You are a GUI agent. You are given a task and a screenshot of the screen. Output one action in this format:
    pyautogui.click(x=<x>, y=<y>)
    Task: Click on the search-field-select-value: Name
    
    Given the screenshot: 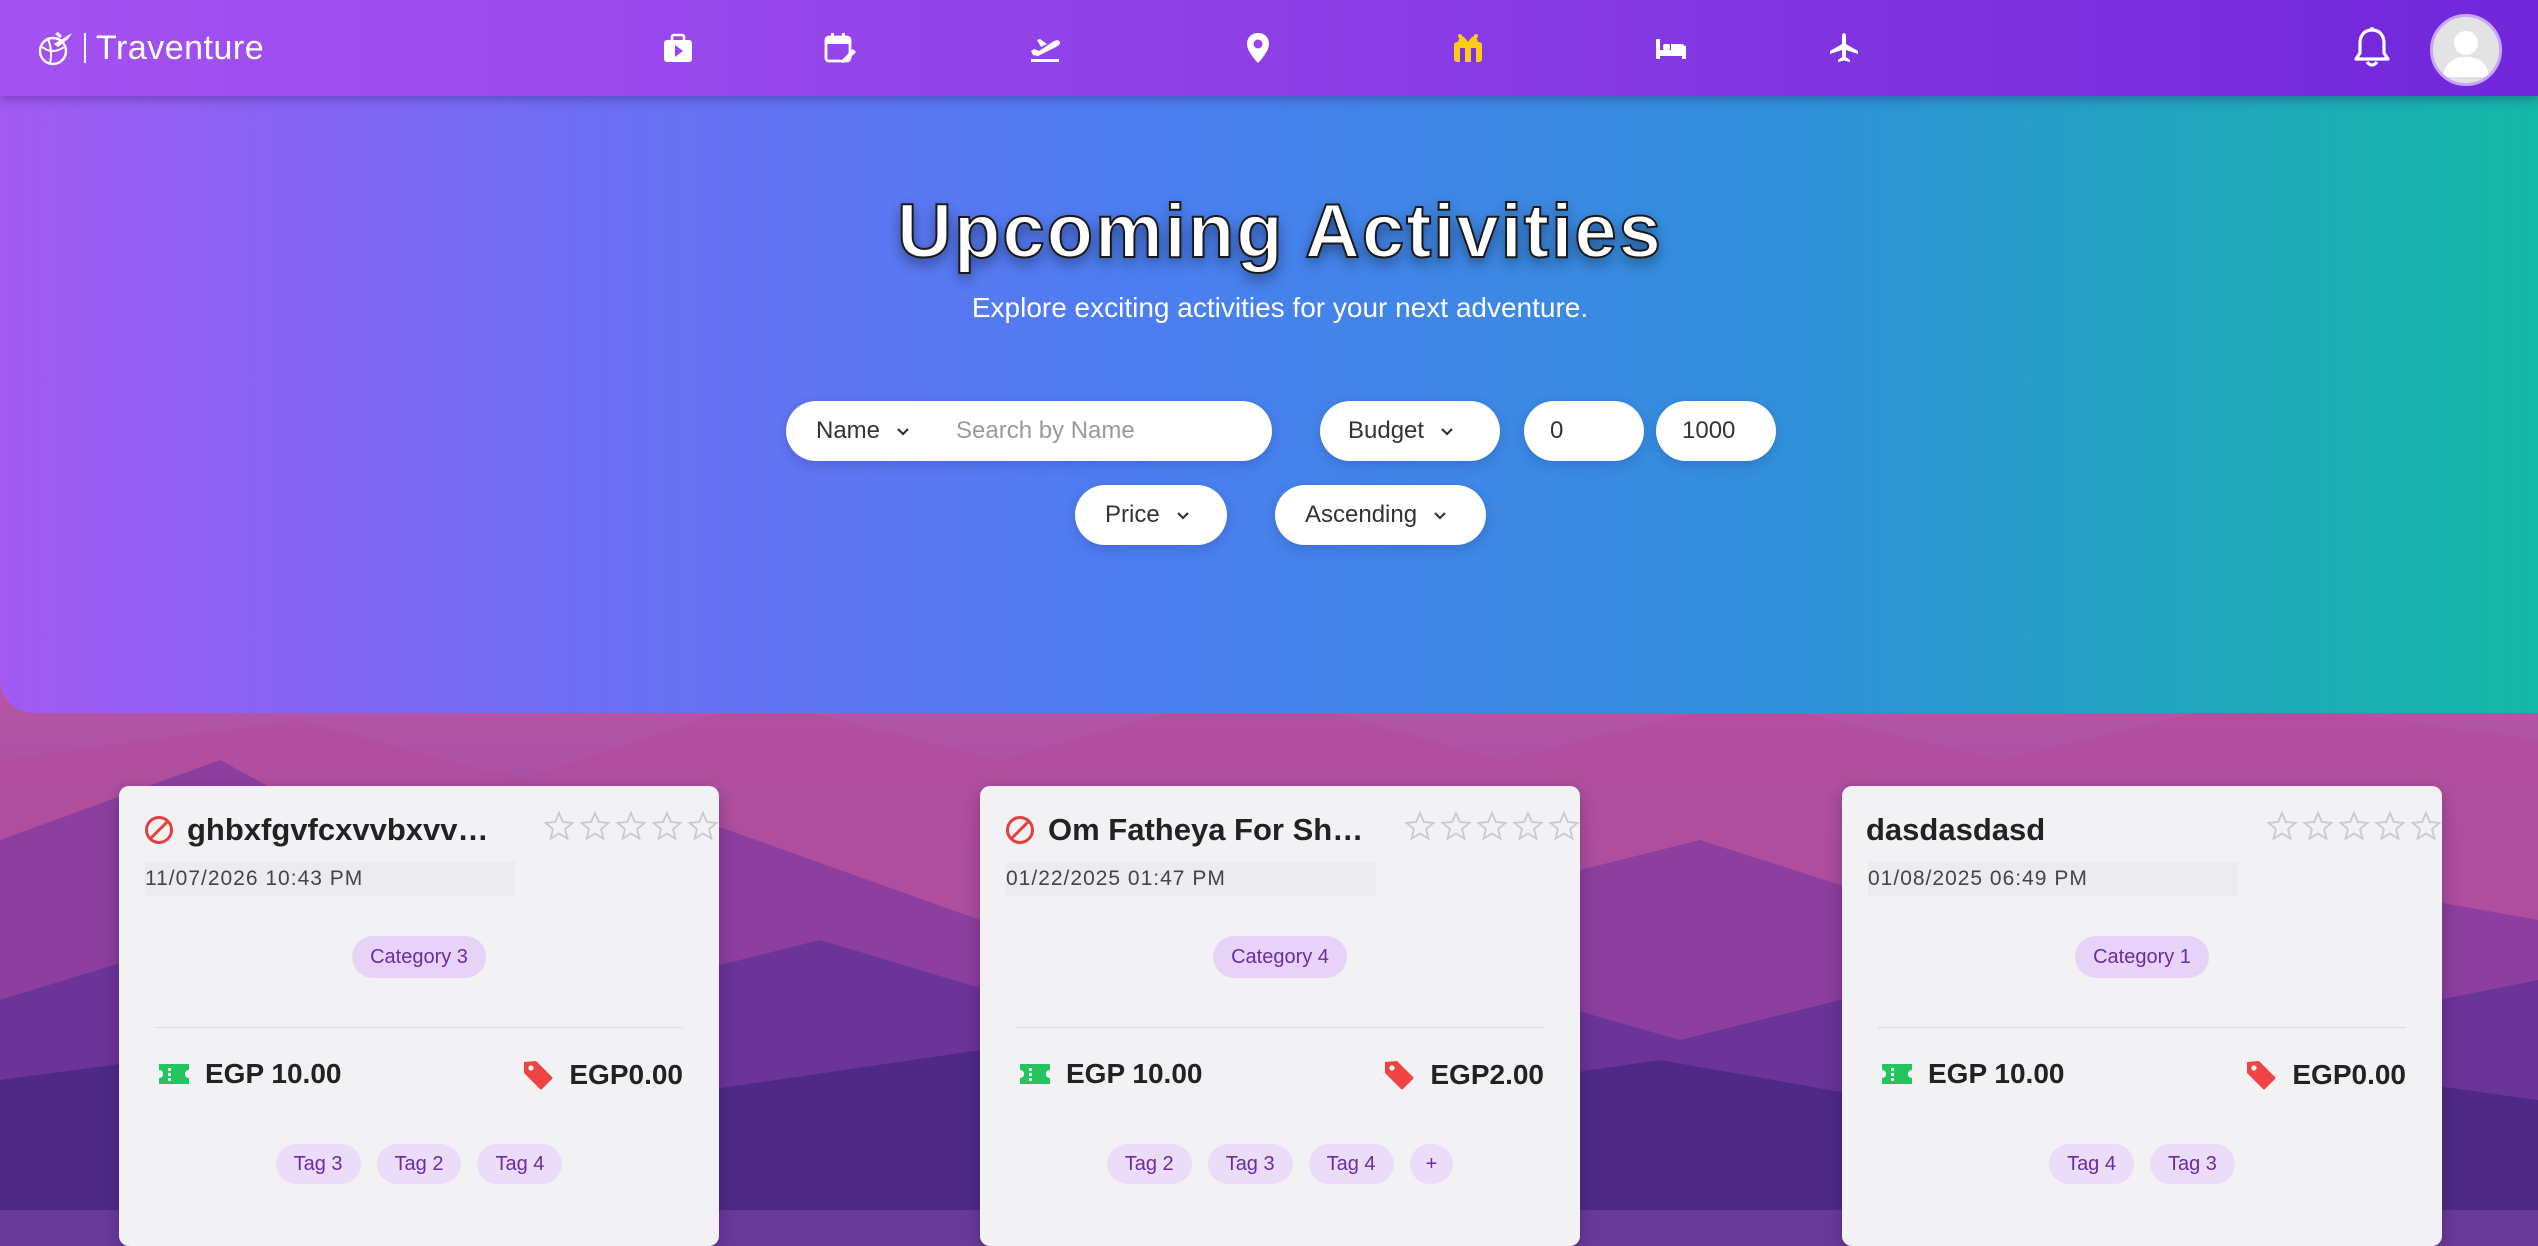 What is the action you would take?
    pyautogui.click(x=848, y=430)
    